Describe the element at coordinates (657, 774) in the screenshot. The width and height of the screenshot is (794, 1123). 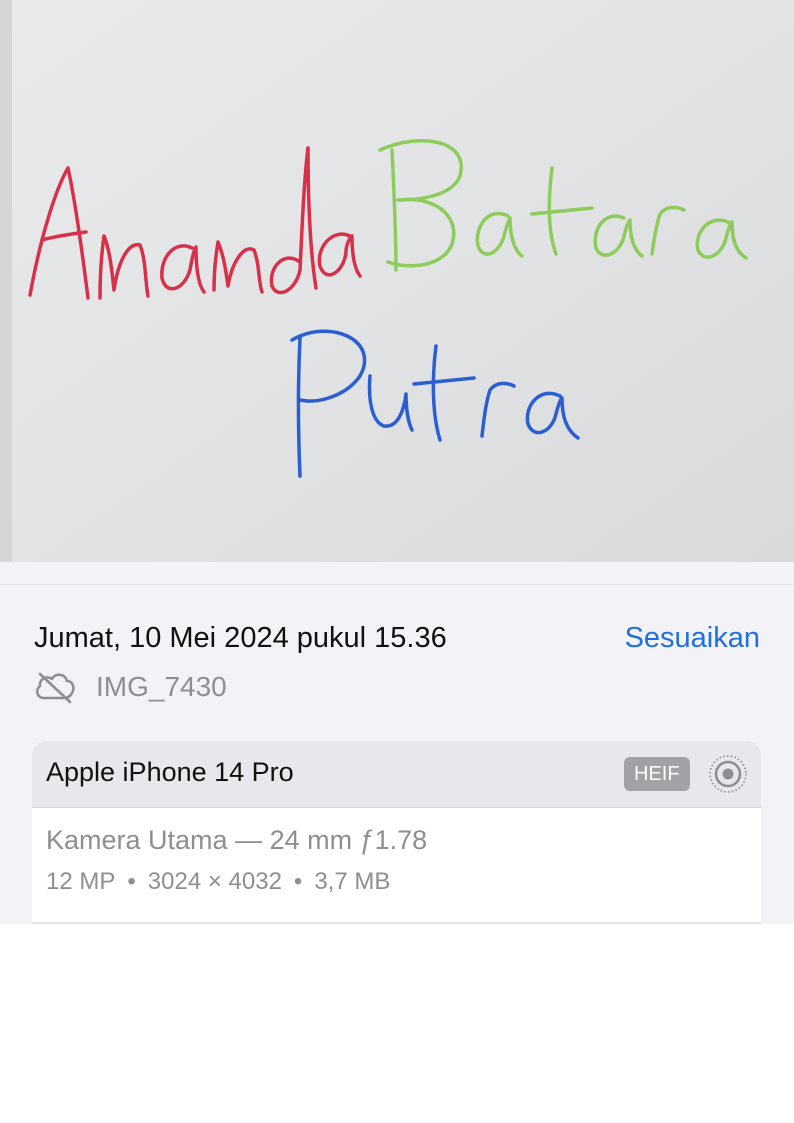
I see `format-badge: HEIF` at that location.